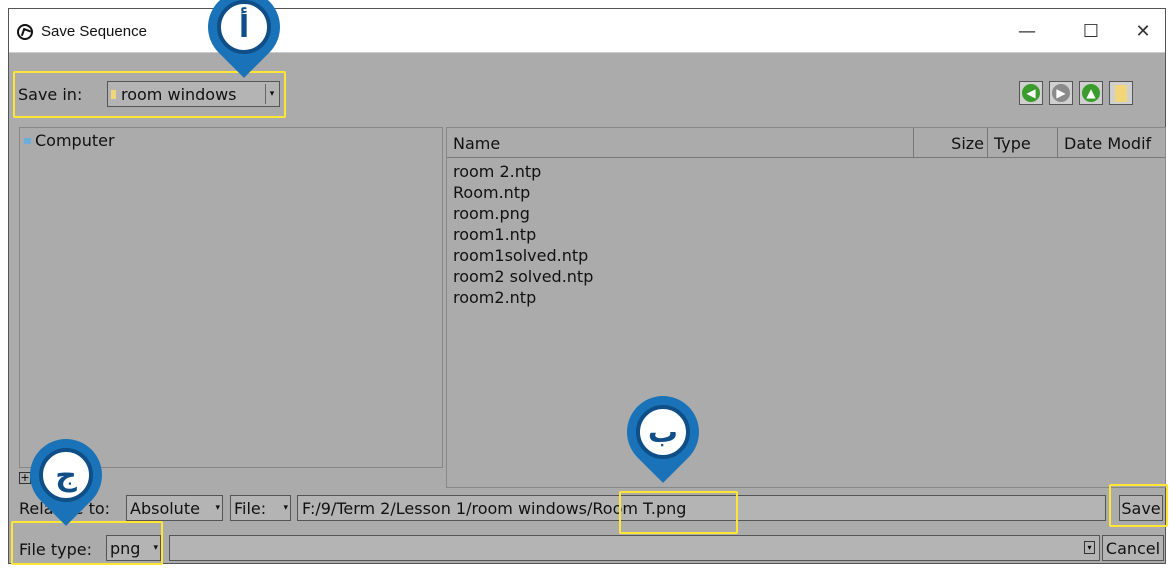 Image resolution: width=1173 pixels, height=568 pixels. I want to click on minimize-button: —, so click(1027, 31).